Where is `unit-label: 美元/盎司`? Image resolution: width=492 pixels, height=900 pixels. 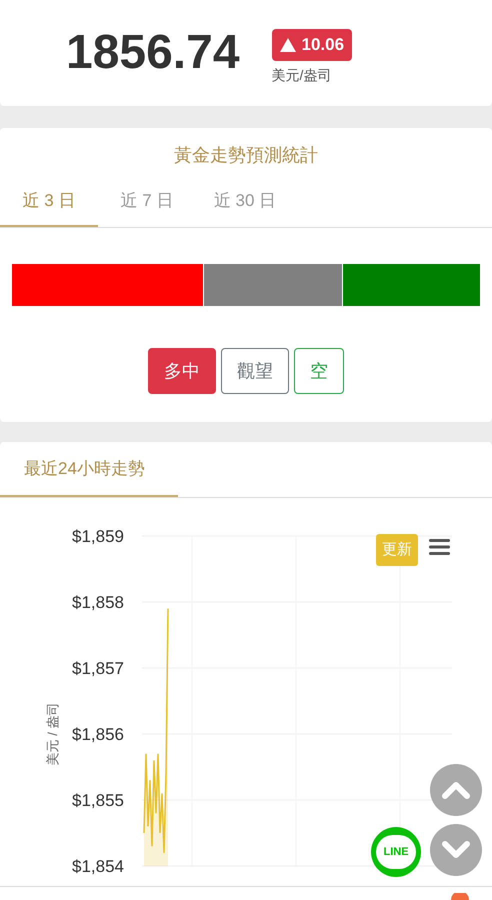
unit-label: 美元/盎司 is located at coordinates (302, 75).